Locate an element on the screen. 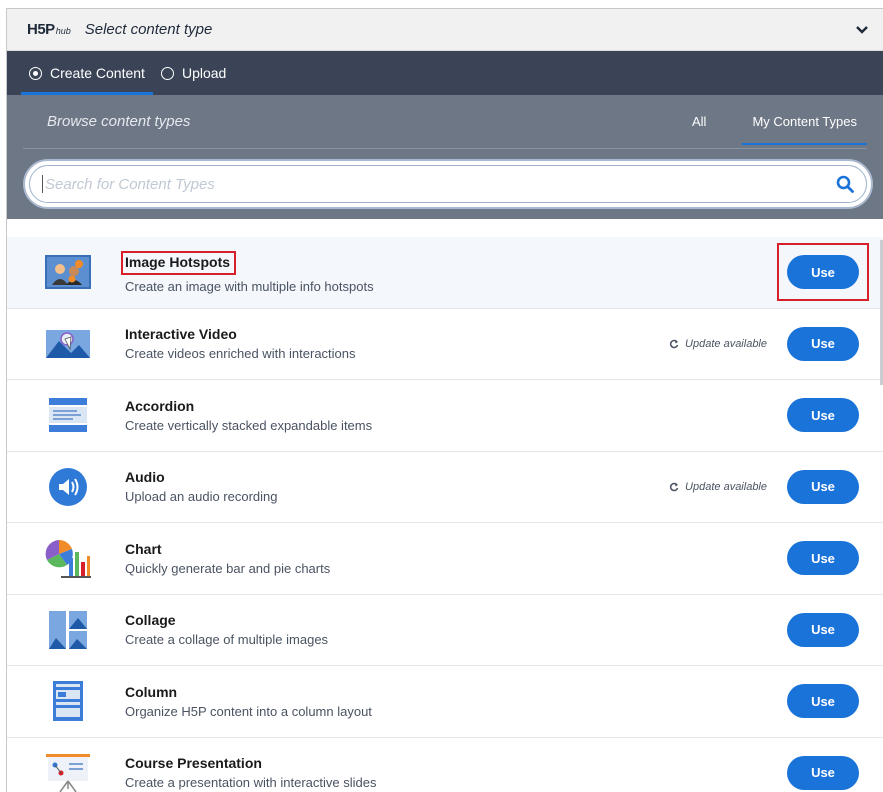 This screenshot has height=792, width=883. item-description: Quickly generate bar and pie charts is located at coordinates (228, 568).